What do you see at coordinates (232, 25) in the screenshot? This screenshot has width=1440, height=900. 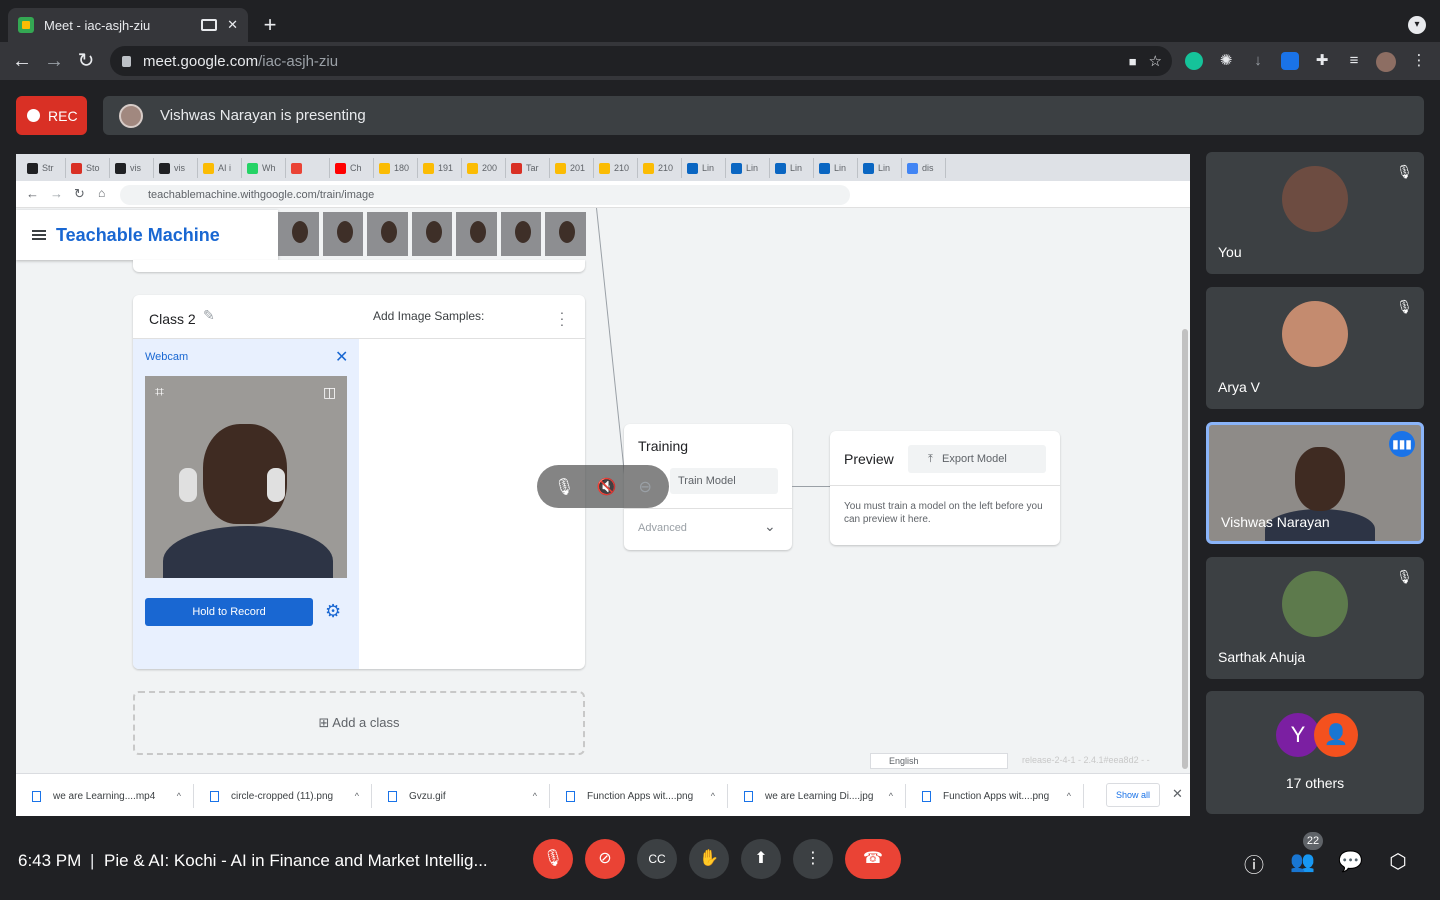 I see `tab-close-icon: ✕` at bounding box center [232, 25].